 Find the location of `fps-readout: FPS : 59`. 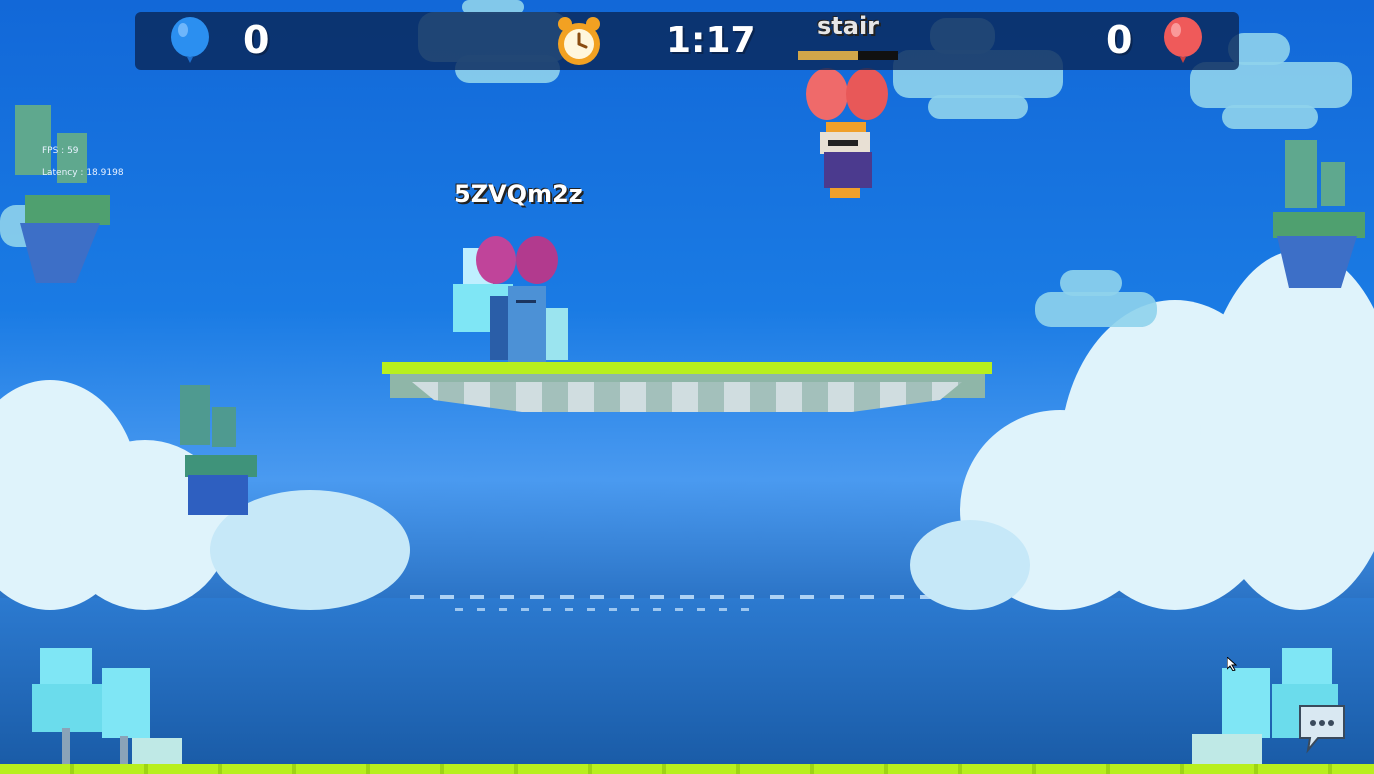

fps-readout: FPS : 59 is located at coordinates (60, 151).